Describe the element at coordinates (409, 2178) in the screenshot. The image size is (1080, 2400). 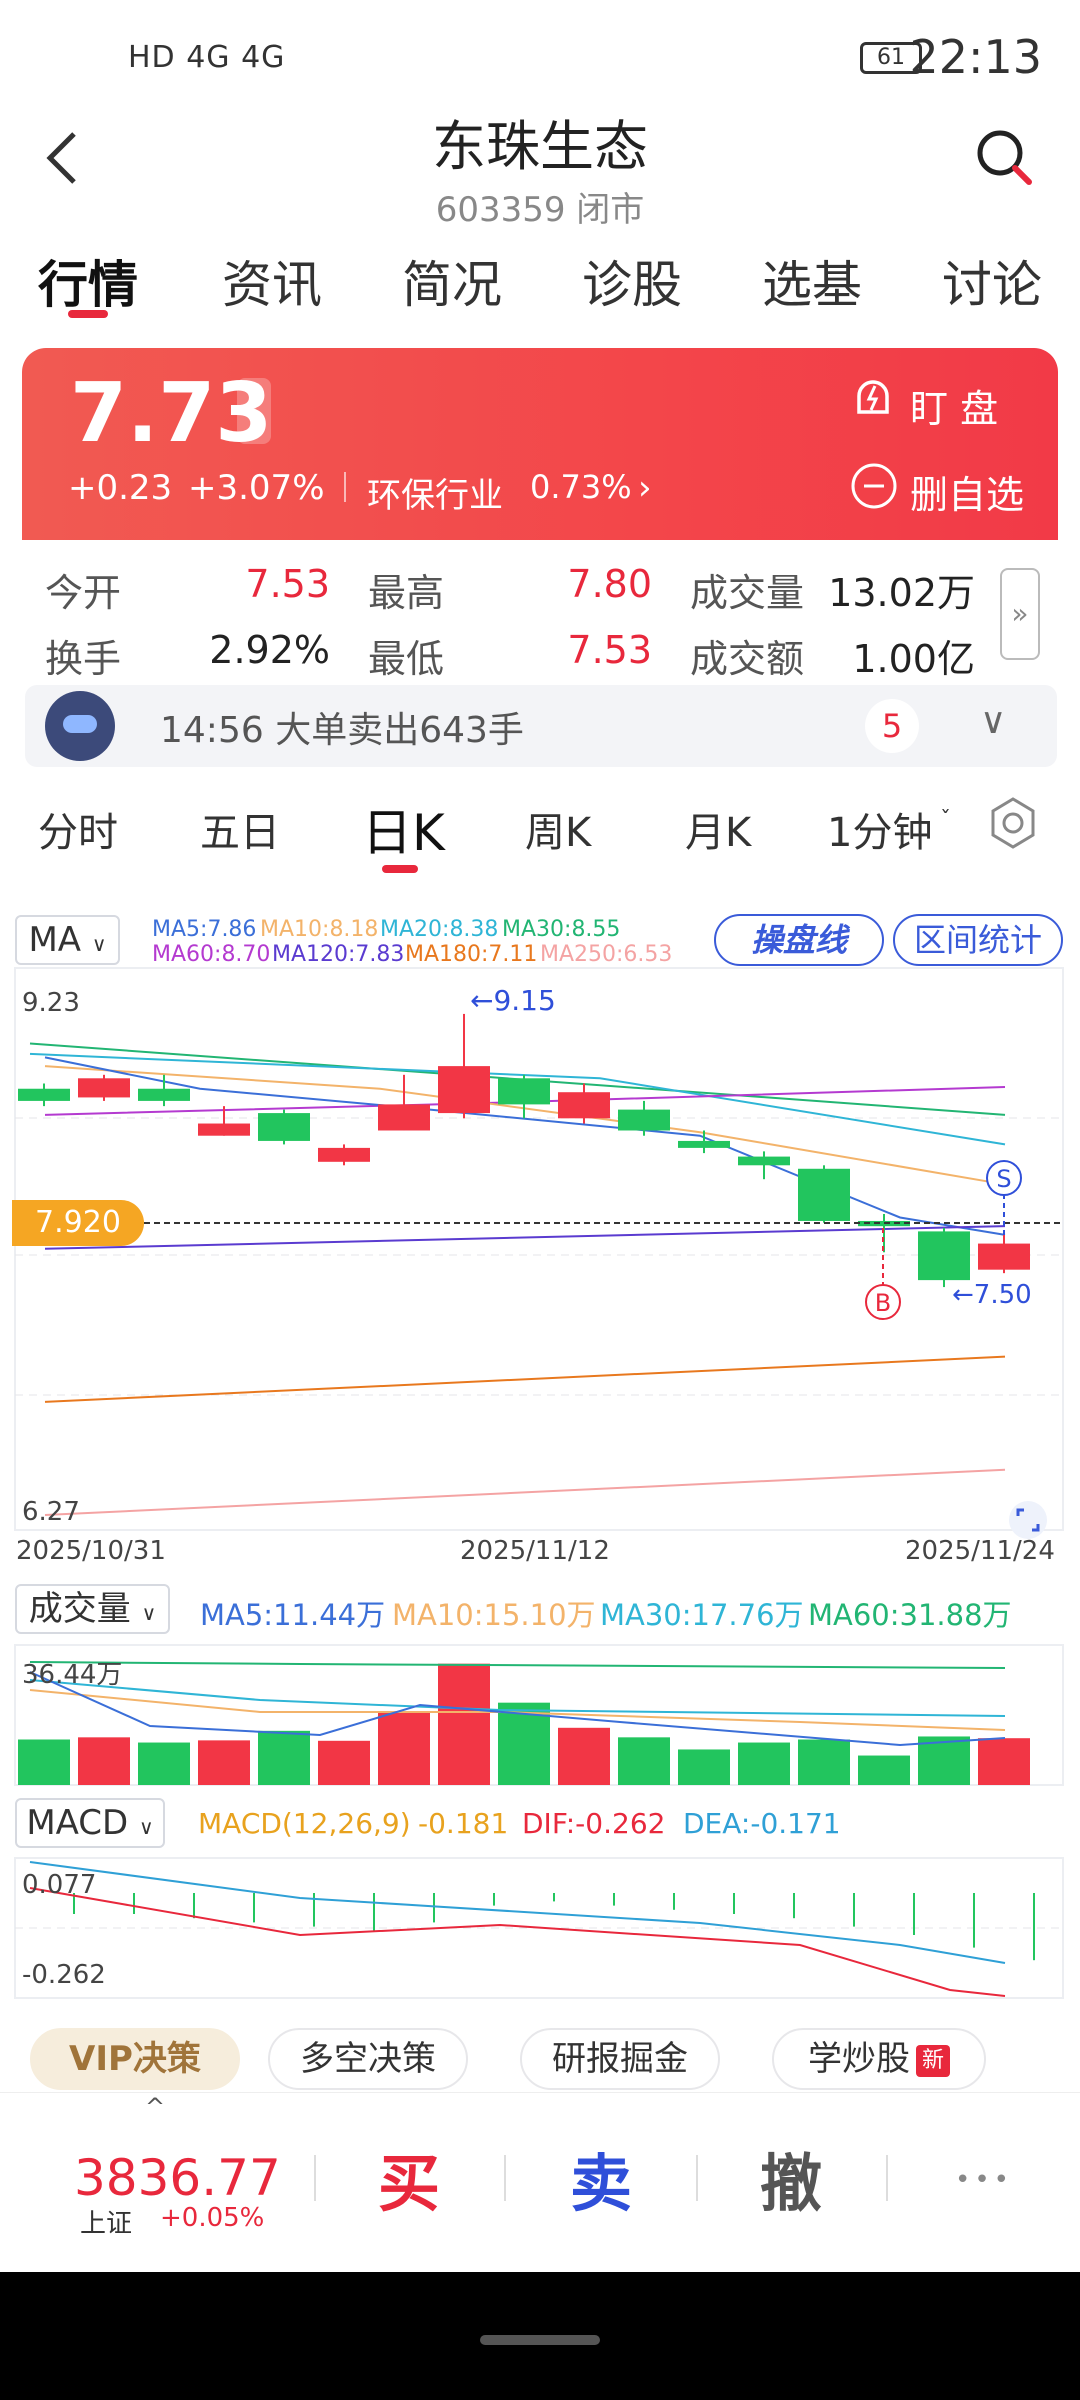
I see `buy-button: 买` at that location.